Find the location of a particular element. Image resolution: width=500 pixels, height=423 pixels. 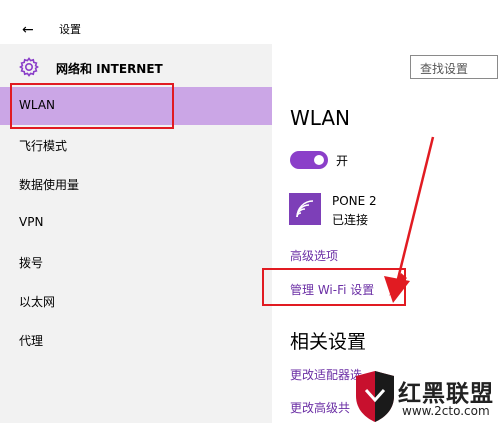

gear-icon is located at coordinates (29, 67).